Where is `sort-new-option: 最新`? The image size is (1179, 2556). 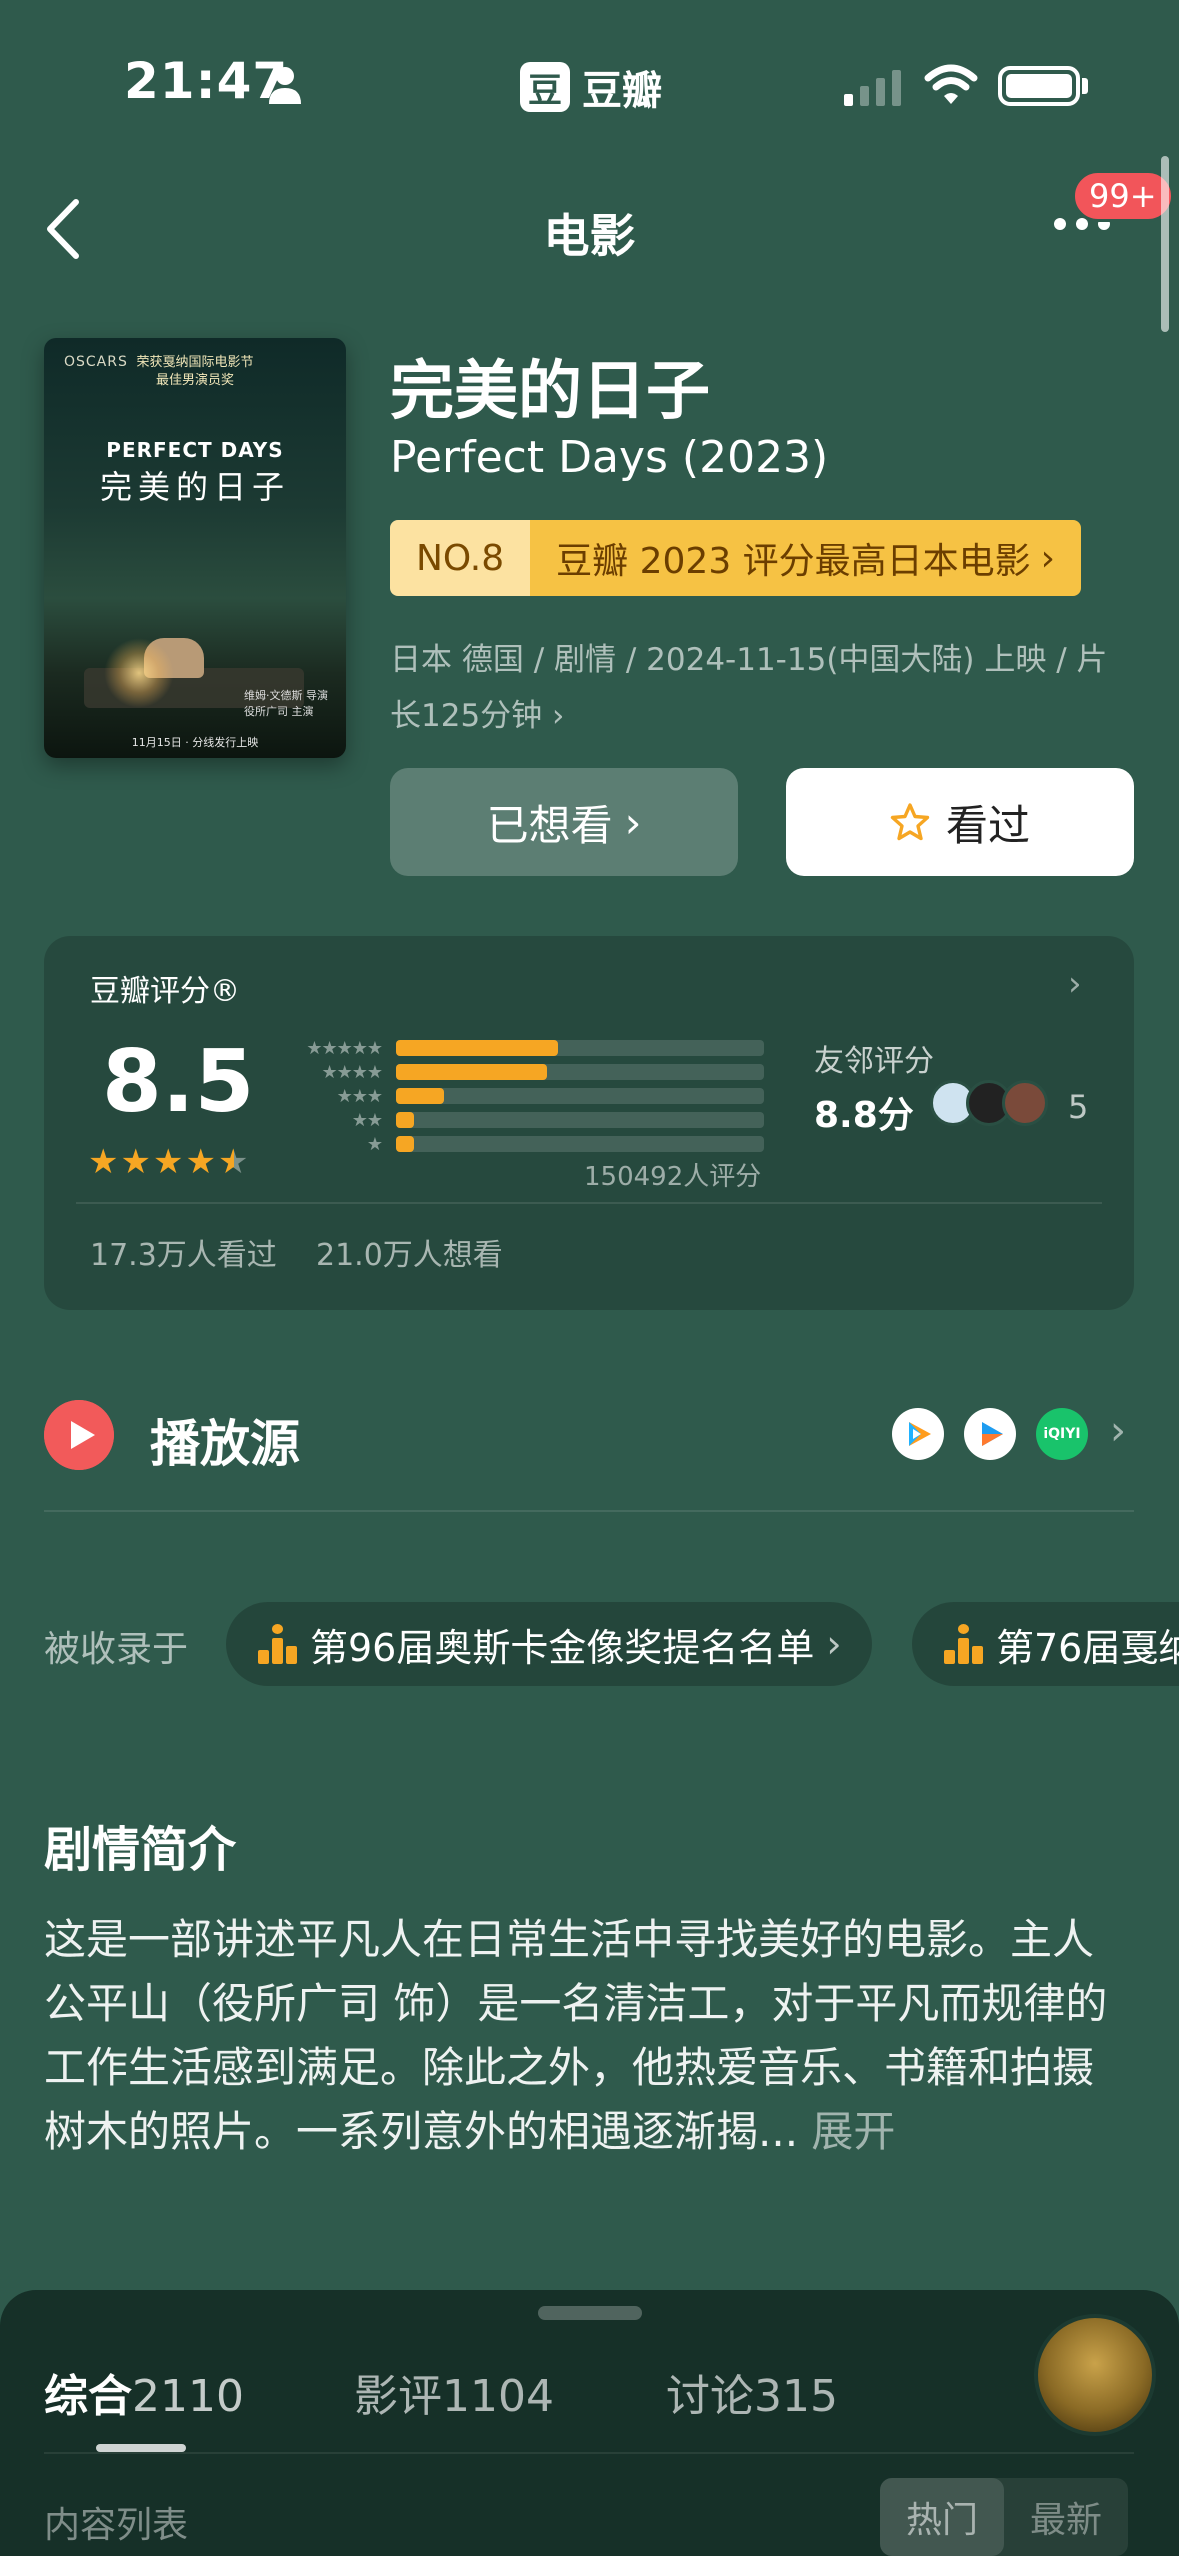 sort-new-option: 最新 is located at coordinates (1066, 2517).